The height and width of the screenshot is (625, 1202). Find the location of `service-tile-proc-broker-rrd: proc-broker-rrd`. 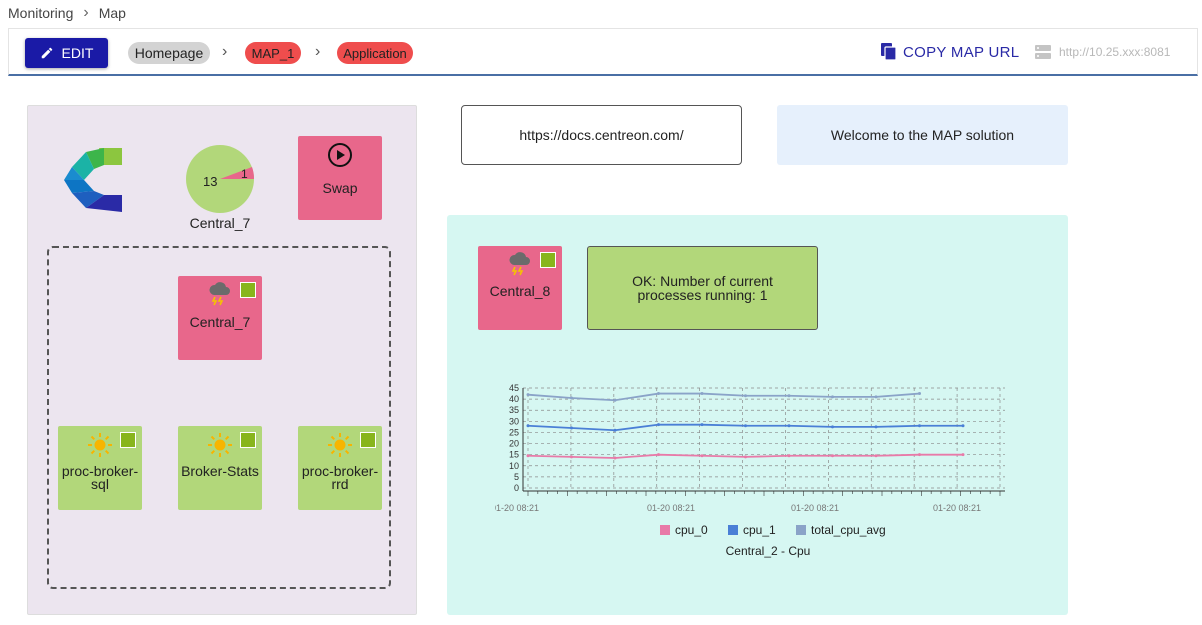

service-tile-proc-broker-rrd: proc-broker-rrd is located at coordinates (340, 468).